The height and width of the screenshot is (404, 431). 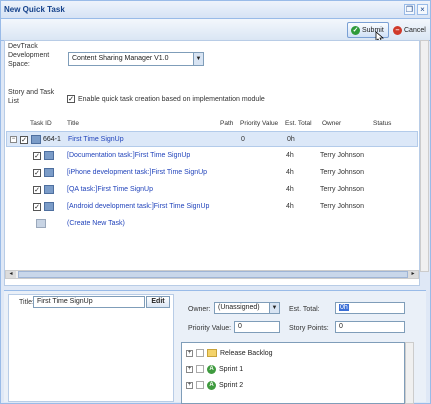 What do you see at coordinates (26, 302) in the screenshot?
I see `title-label: Title:` at bounding box center [26, 302].